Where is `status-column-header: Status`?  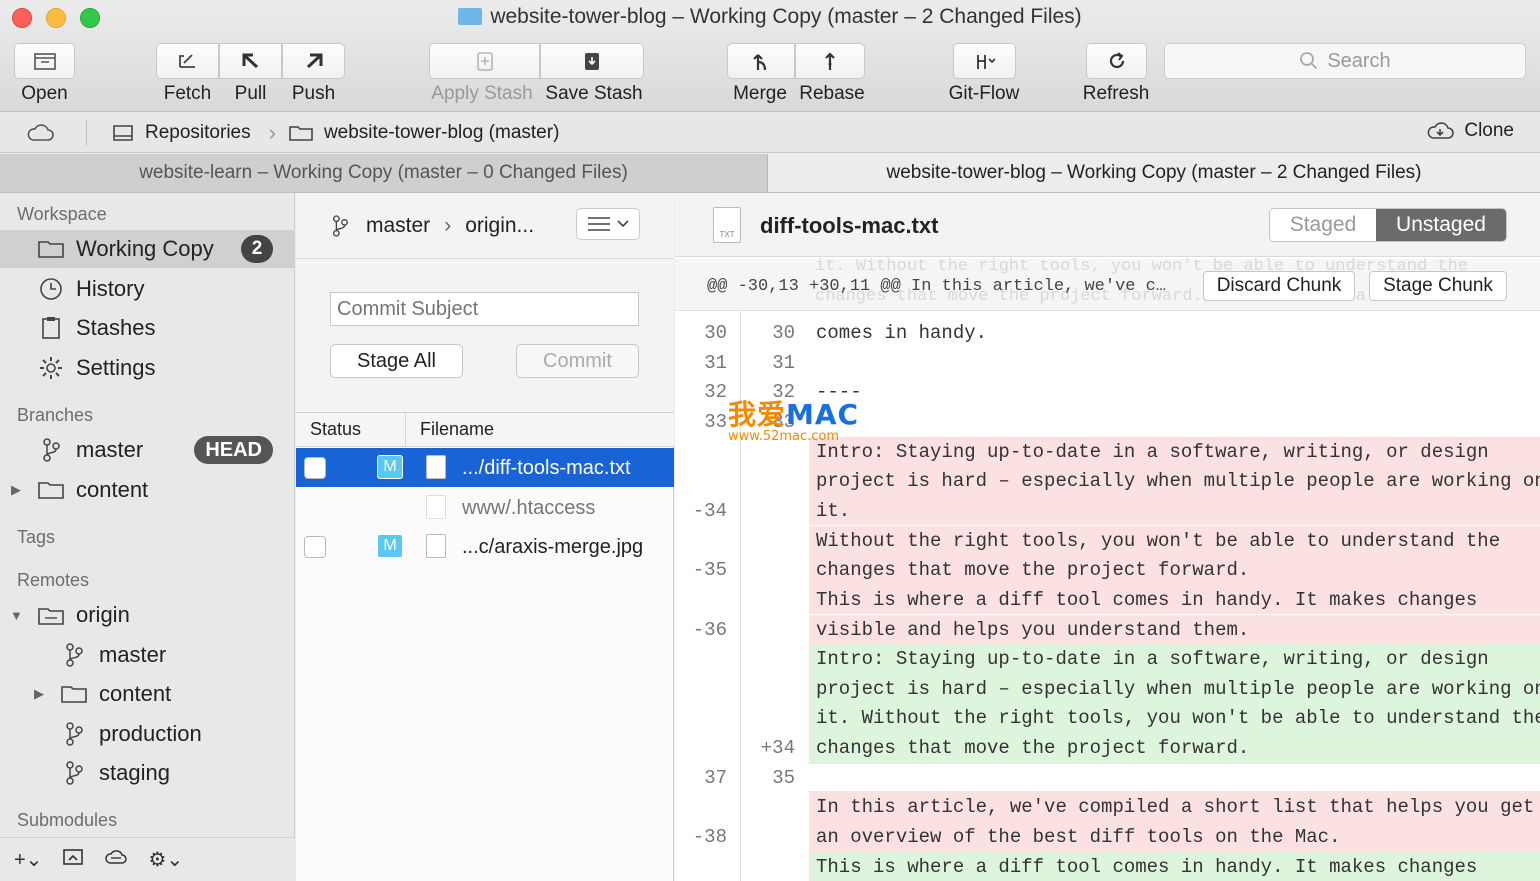 status-column-header: Status is located at coordinates (335, 429).